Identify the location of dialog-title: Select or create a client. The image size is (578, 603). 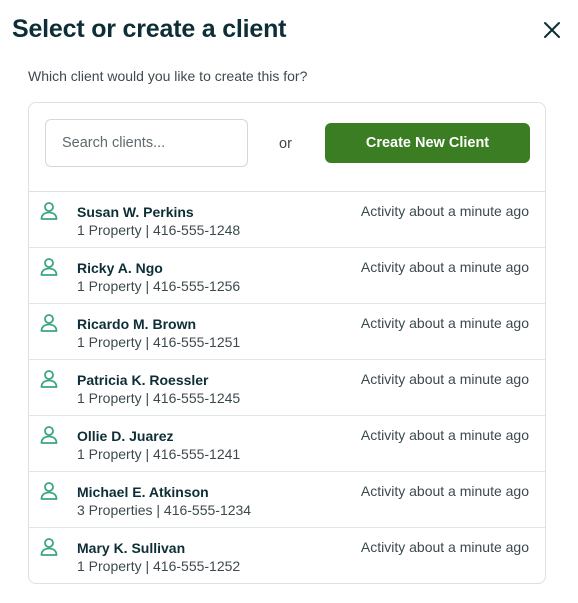
(149, 29).